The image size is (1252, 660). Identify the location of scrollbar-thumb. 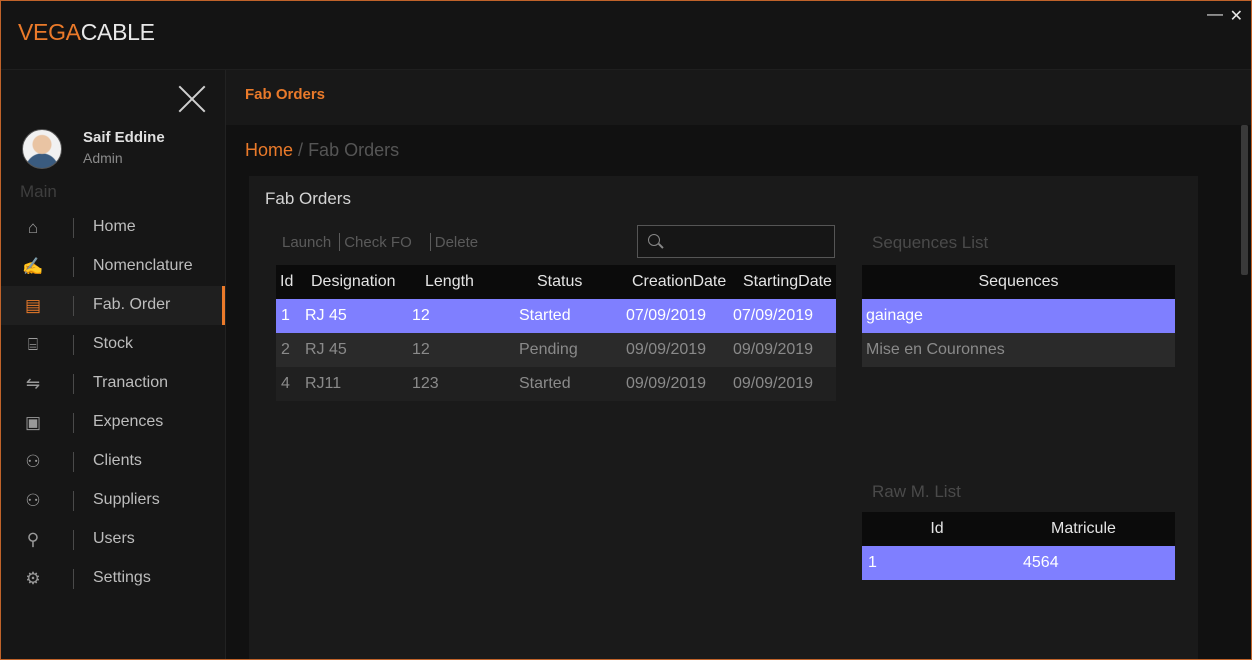
(1244, 200).